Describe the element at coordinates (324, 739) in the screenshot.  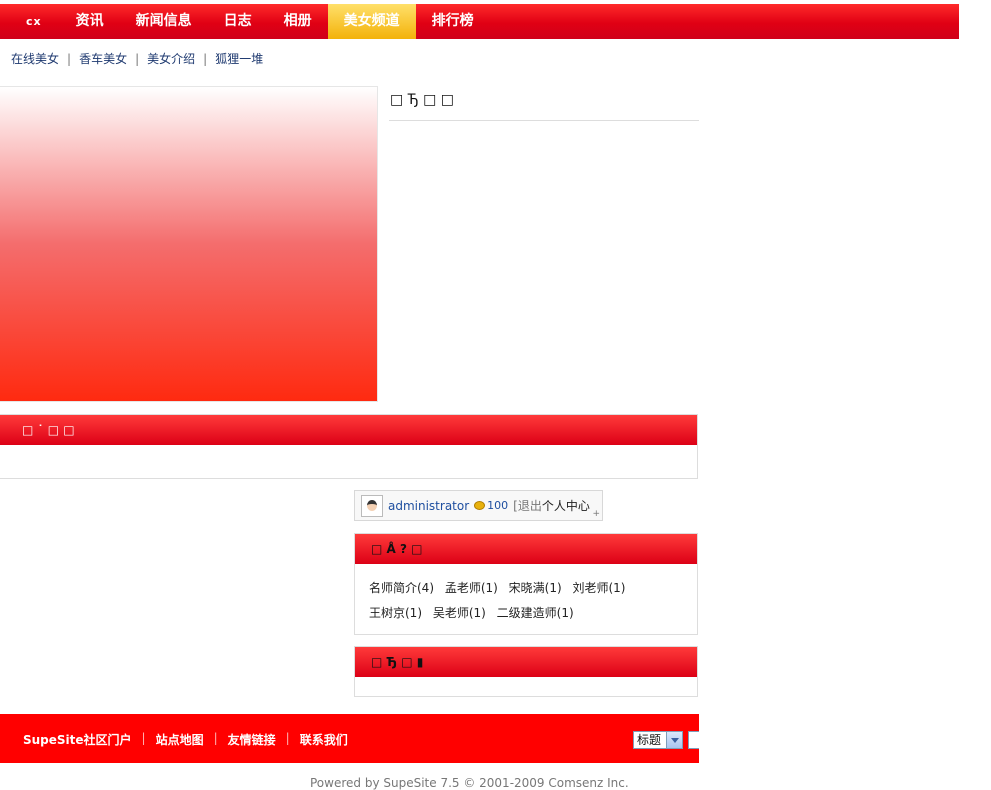
I see `footer-link-contact: 联系我们` at that location.